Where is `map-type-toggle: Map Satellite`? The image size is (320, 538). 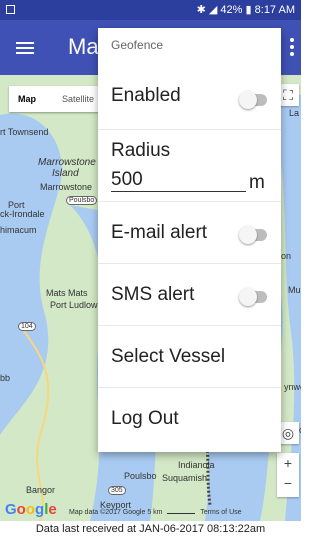
map-type-toggle: Map Satellite is located at coordinates (54, 99).